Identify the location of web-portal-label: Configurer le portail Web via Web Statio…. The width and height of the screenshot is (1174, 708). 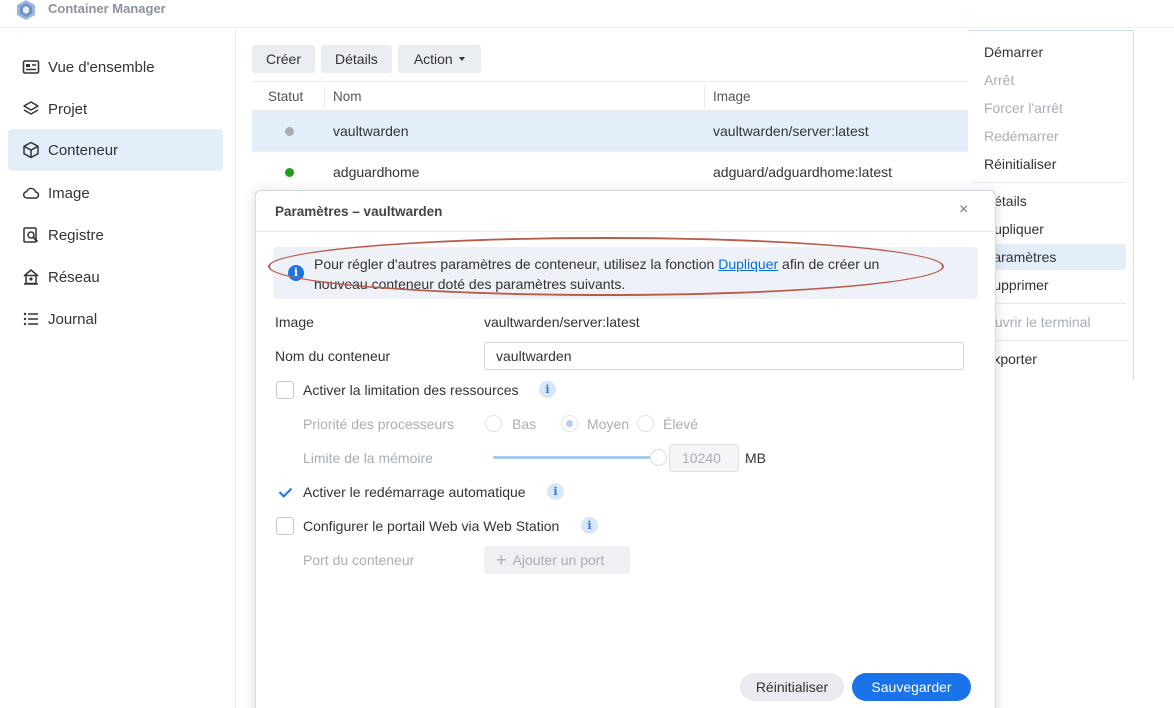
(431, 526).